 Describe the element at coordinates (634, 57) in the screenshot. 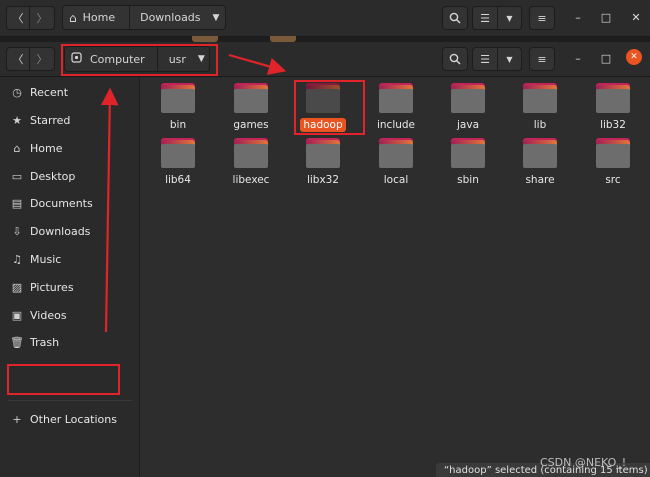

I see `close-button: ✕` at that location.